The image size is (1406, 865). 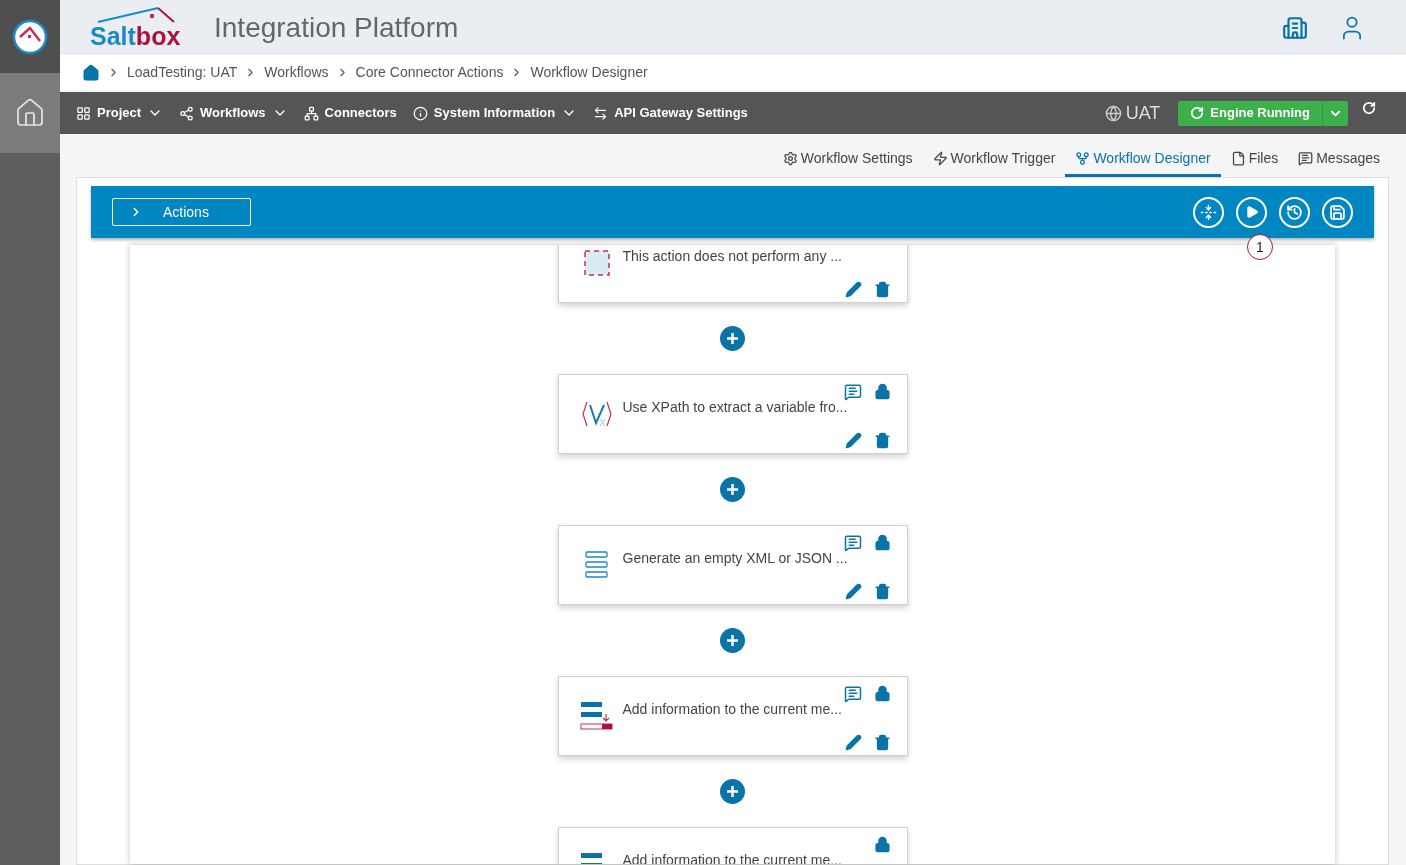 I want to click on stacked-rows-icon, so click(x=596, y=565).